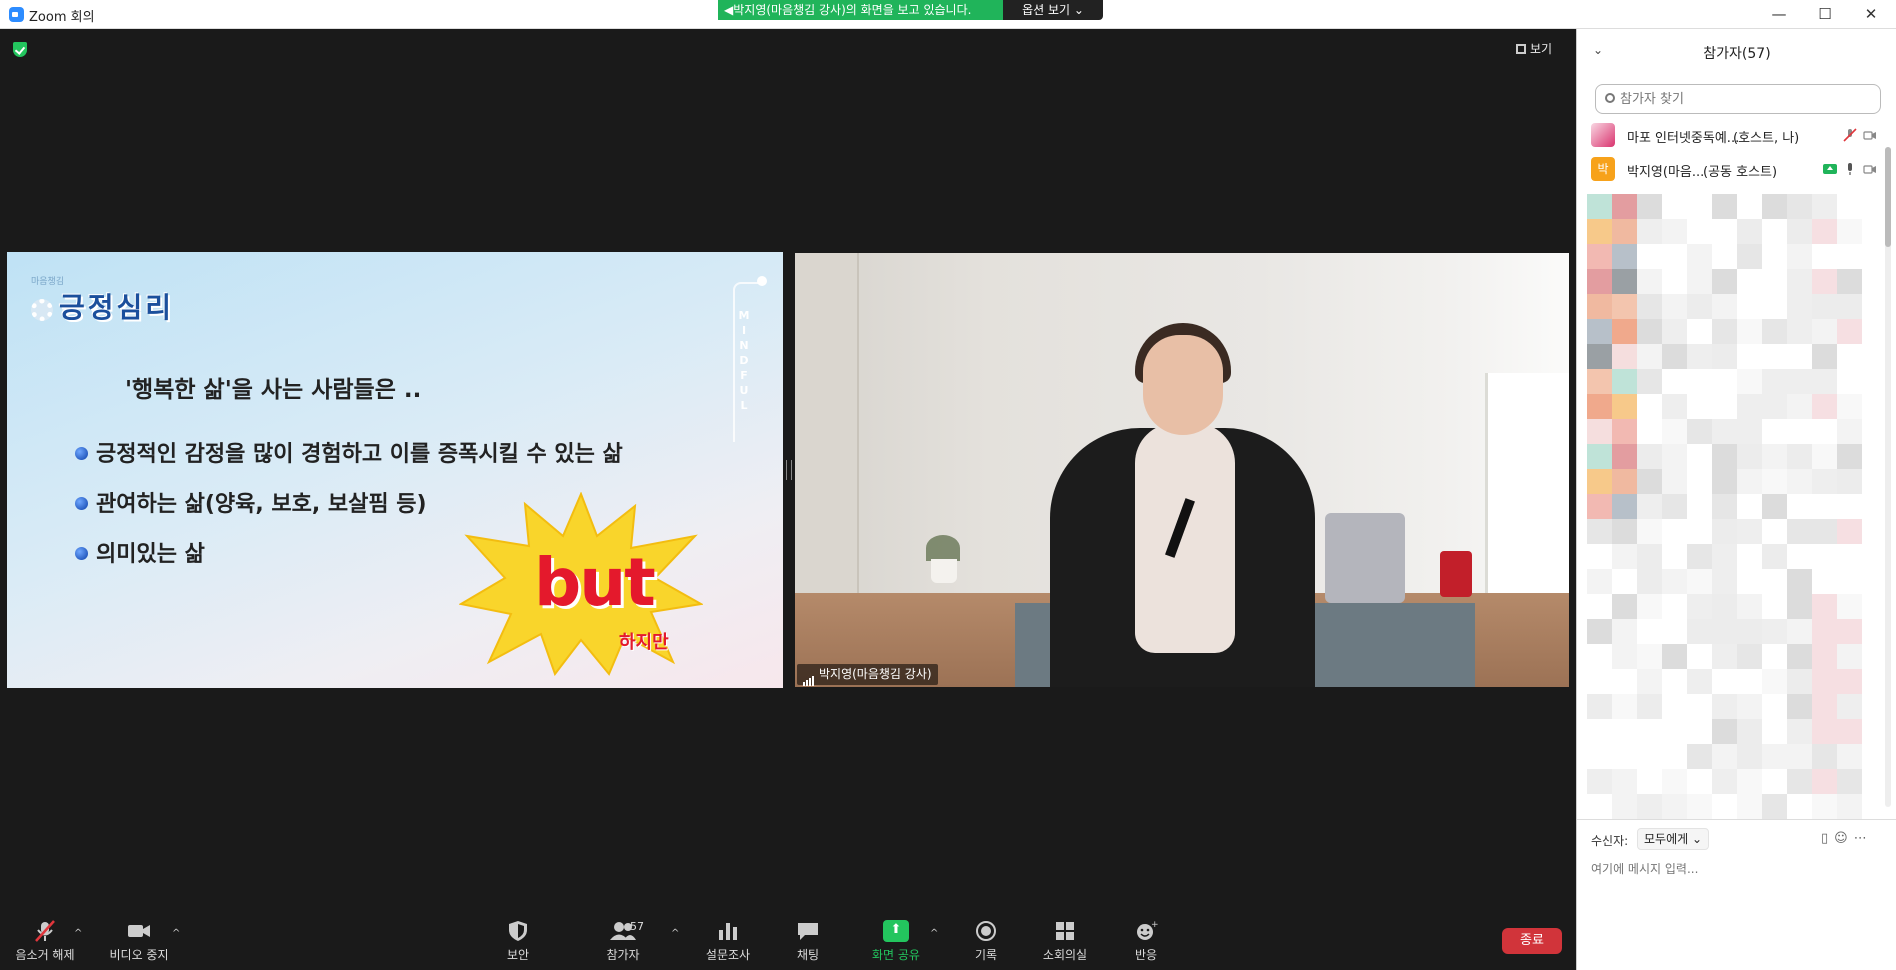 This screenshot has width=1896, height=970. What do you see at coordinates (675, 933) in the screenshot?
I see `participants-options-caret-icon: ^` at bounding box center [675, 933].